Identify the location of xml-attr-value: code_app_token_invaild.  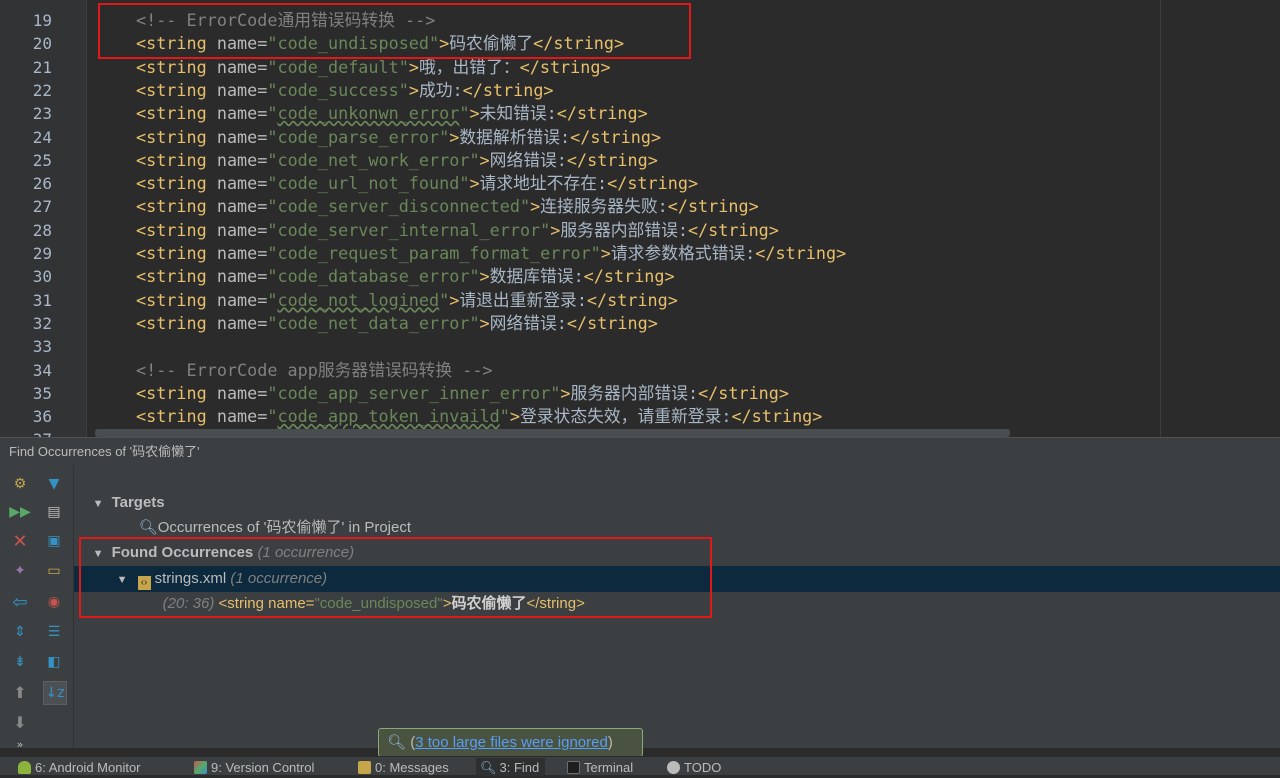
(388, 416).